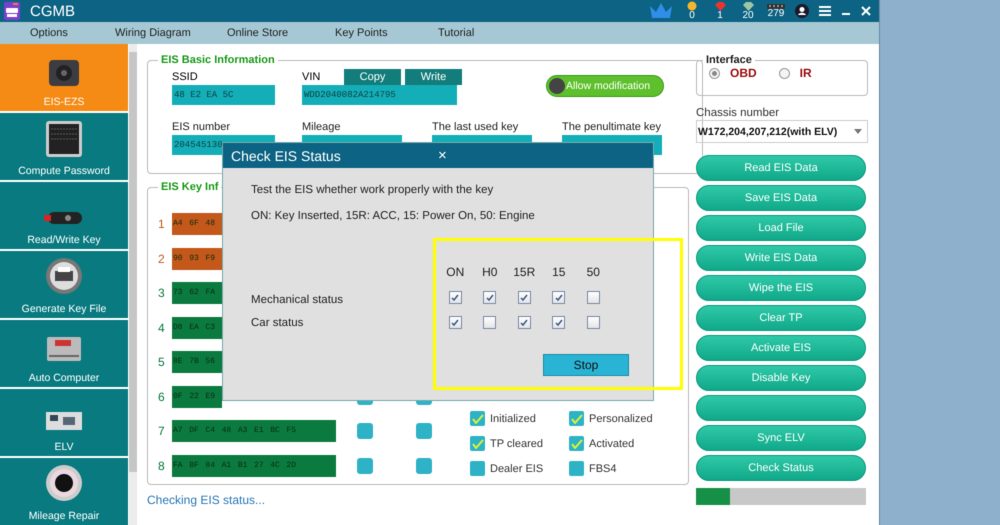 The width and height of the screenshot is (1000, 525). I want to click on radio-label: IR, so click(806, 73).